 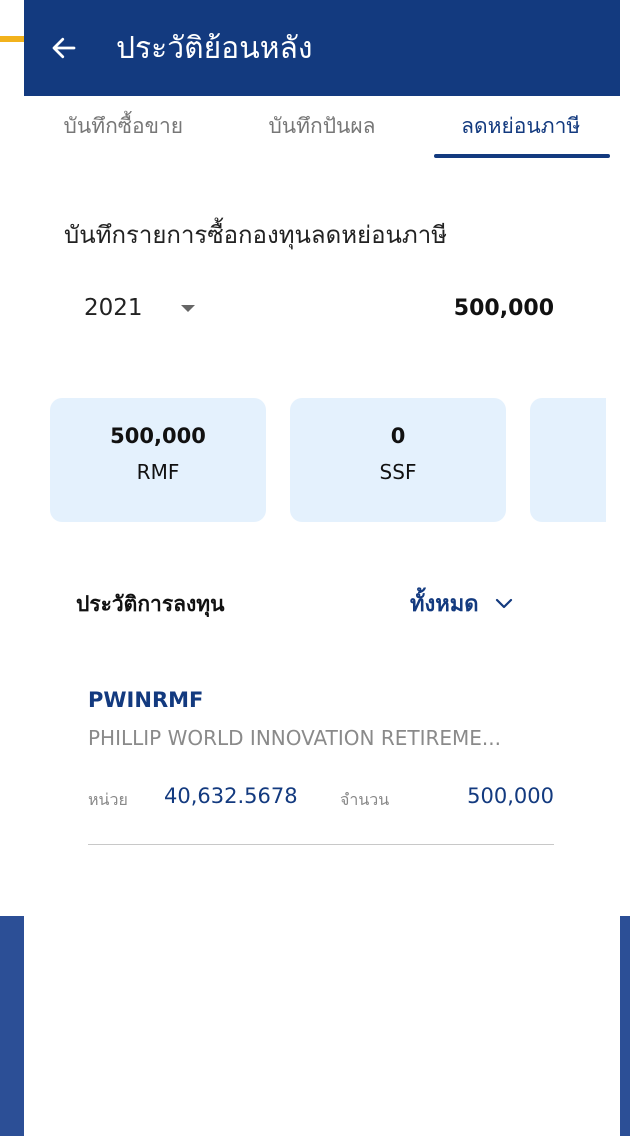 I want to click on history-title: ประวัติการลงทุน, so click(x=150, y=604).